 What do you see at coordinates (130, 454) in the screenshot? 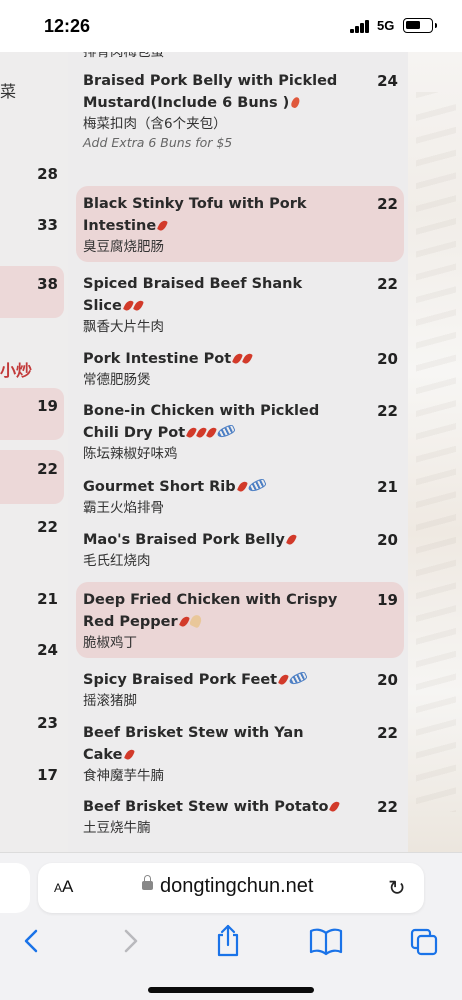
I see `item-name-cn: 陈坛辣椒好味鸡` at bounding box center [130, 454].